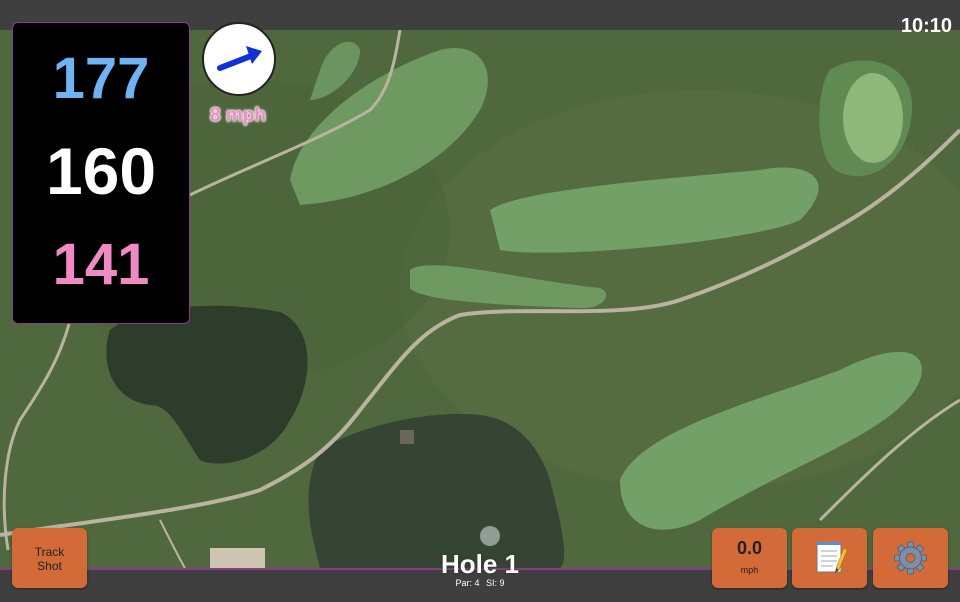 Image resolution: width=960 pixels, height=602 pixels. I want to click on settings-button, so click(910, 558).